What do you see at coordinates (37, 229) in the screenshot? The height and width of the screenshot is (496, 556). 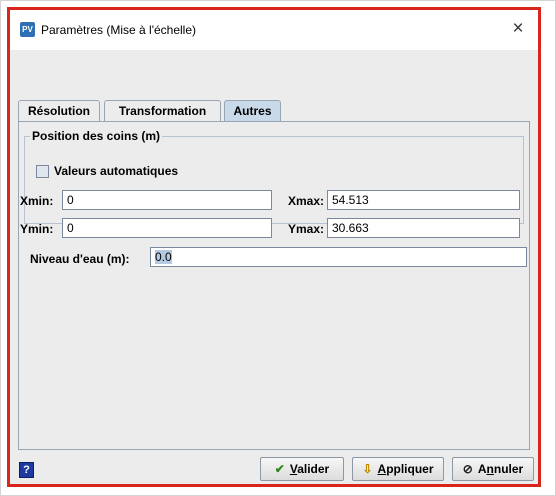 I see `ymin-label: Ymin:` at bounding box center [37, 229].